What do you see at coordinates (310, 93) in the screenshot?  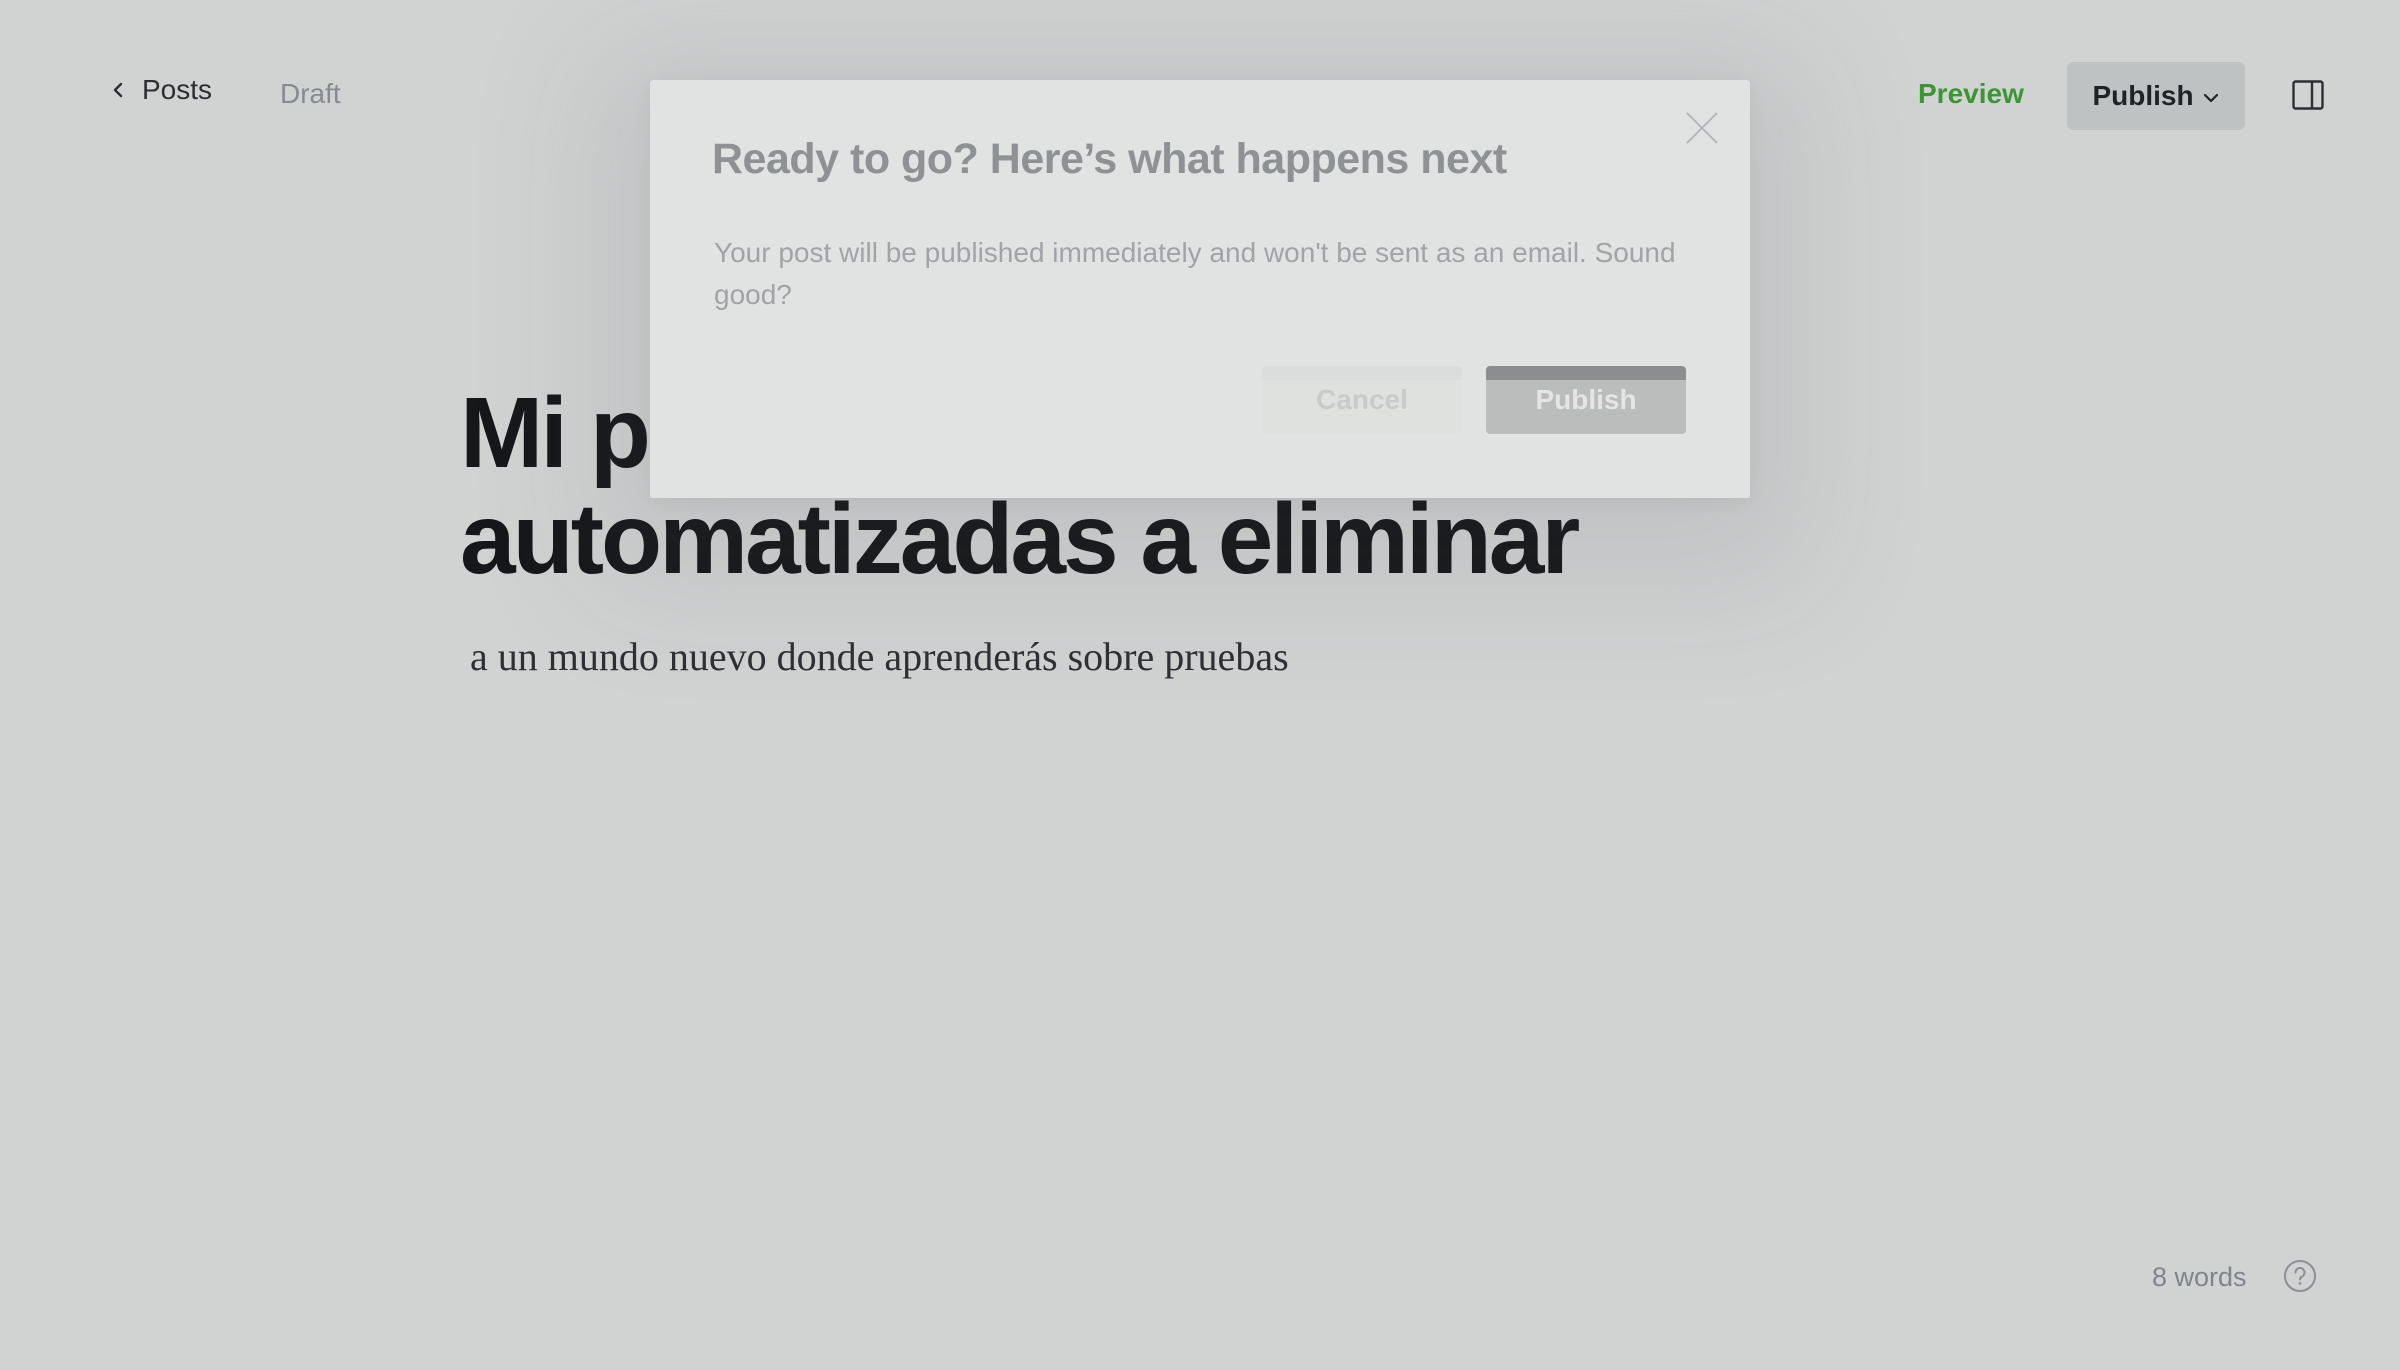 I see `post-status: Draft` at bounding box center [310, 93].